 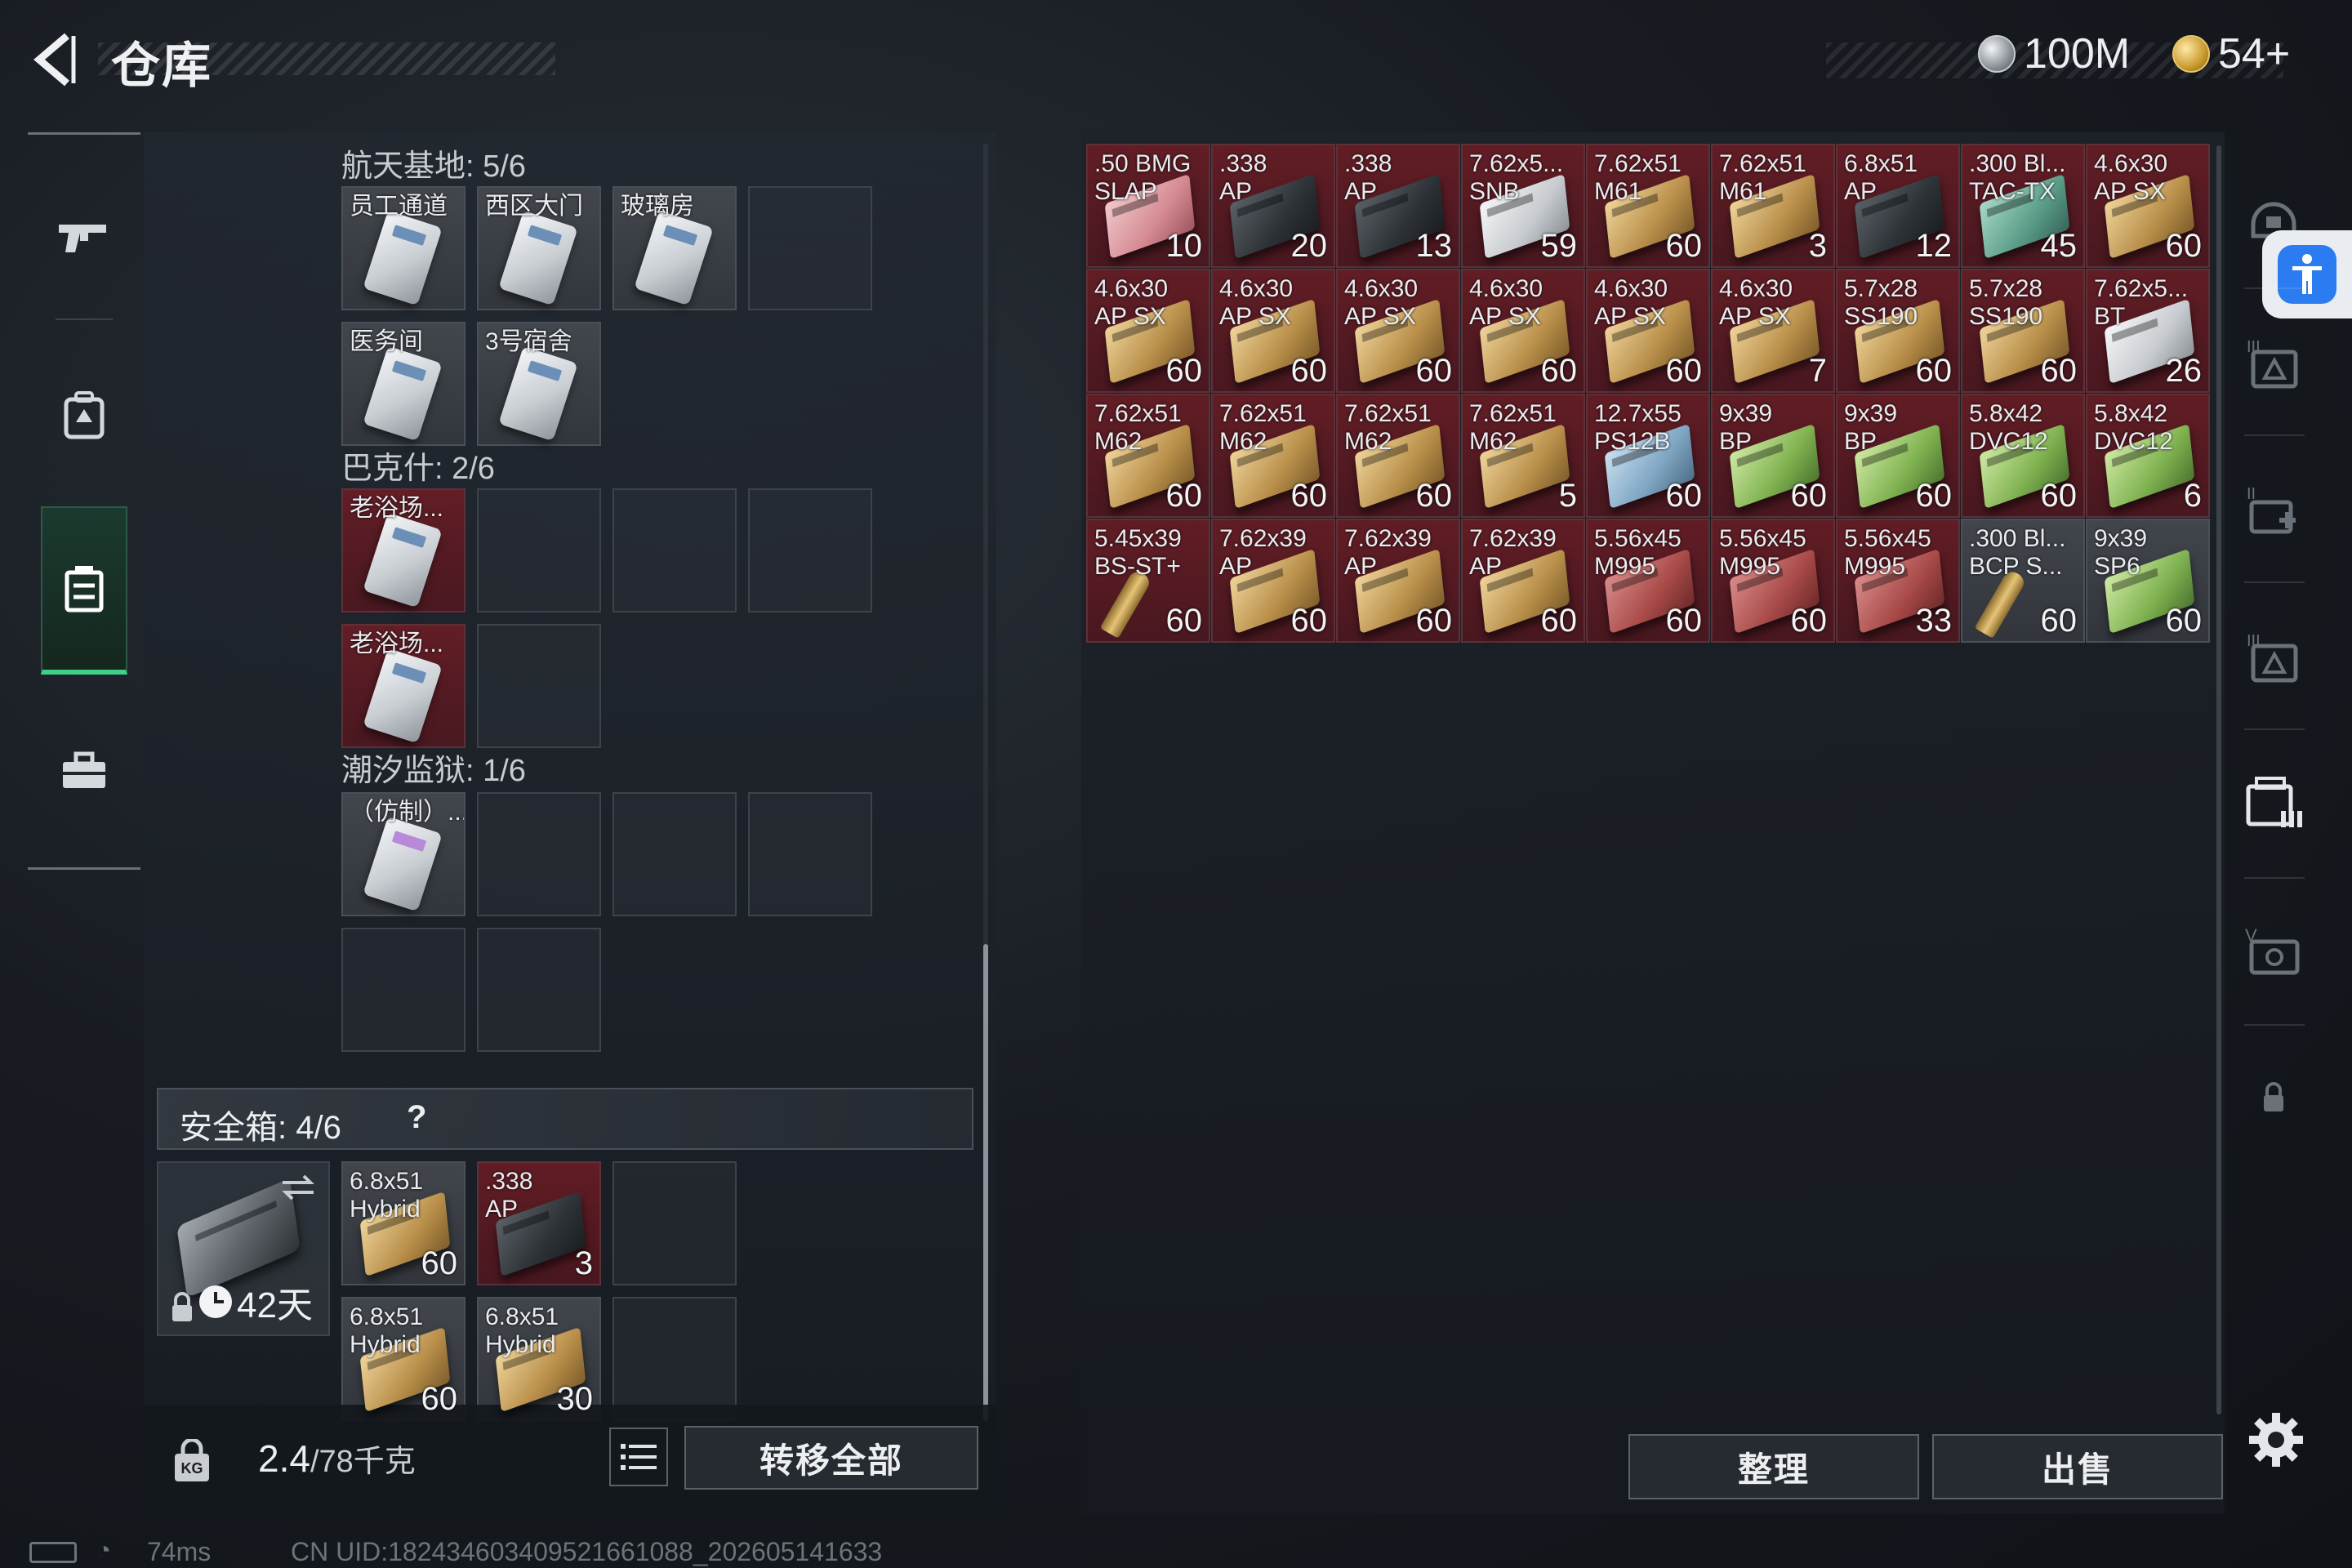 I want to click on accessibility-button, so click(x=2307, y=274).